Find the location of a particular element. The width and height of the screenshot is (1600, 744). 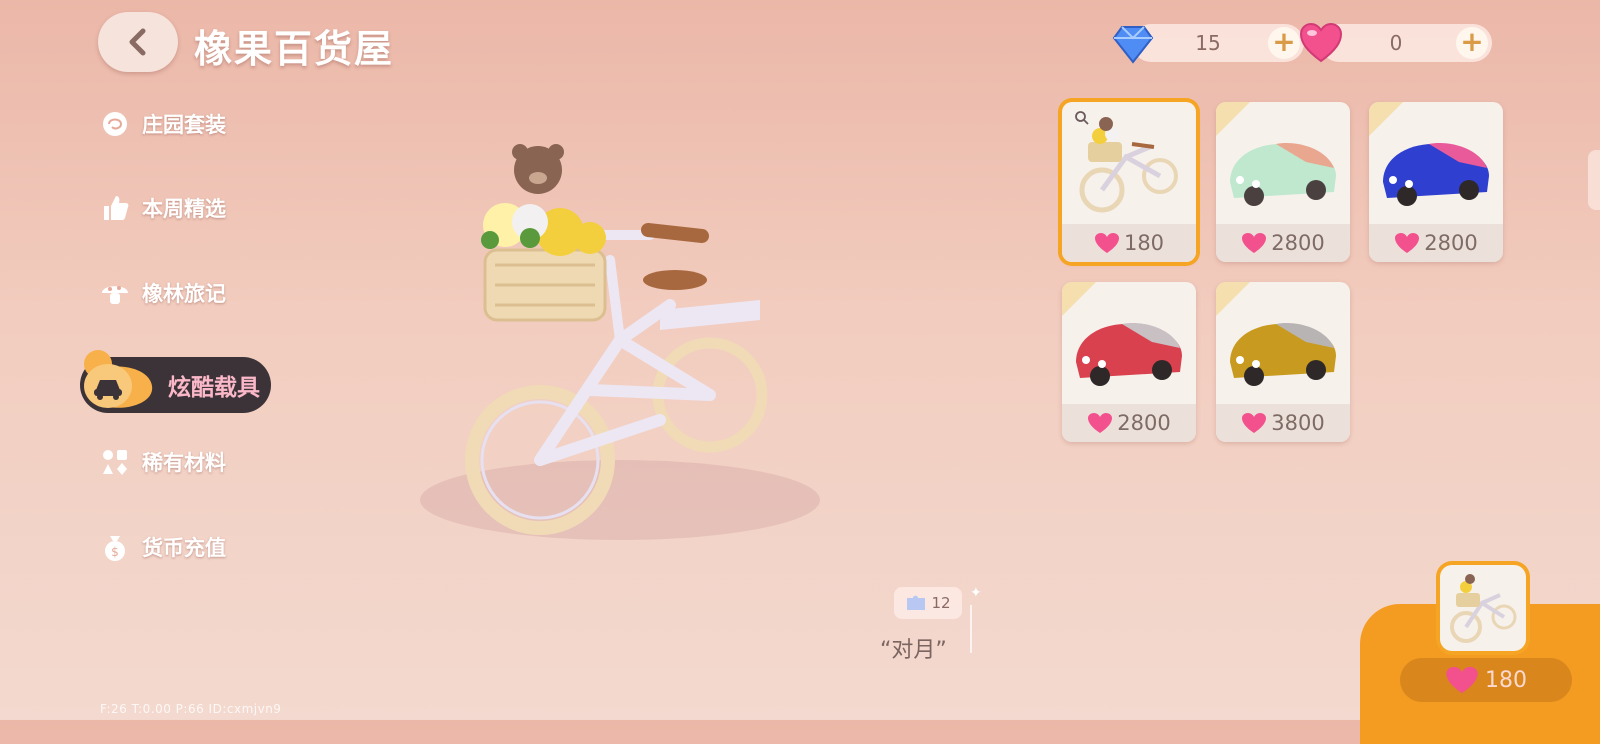

materials-icon is located at coordinates (115, 462).